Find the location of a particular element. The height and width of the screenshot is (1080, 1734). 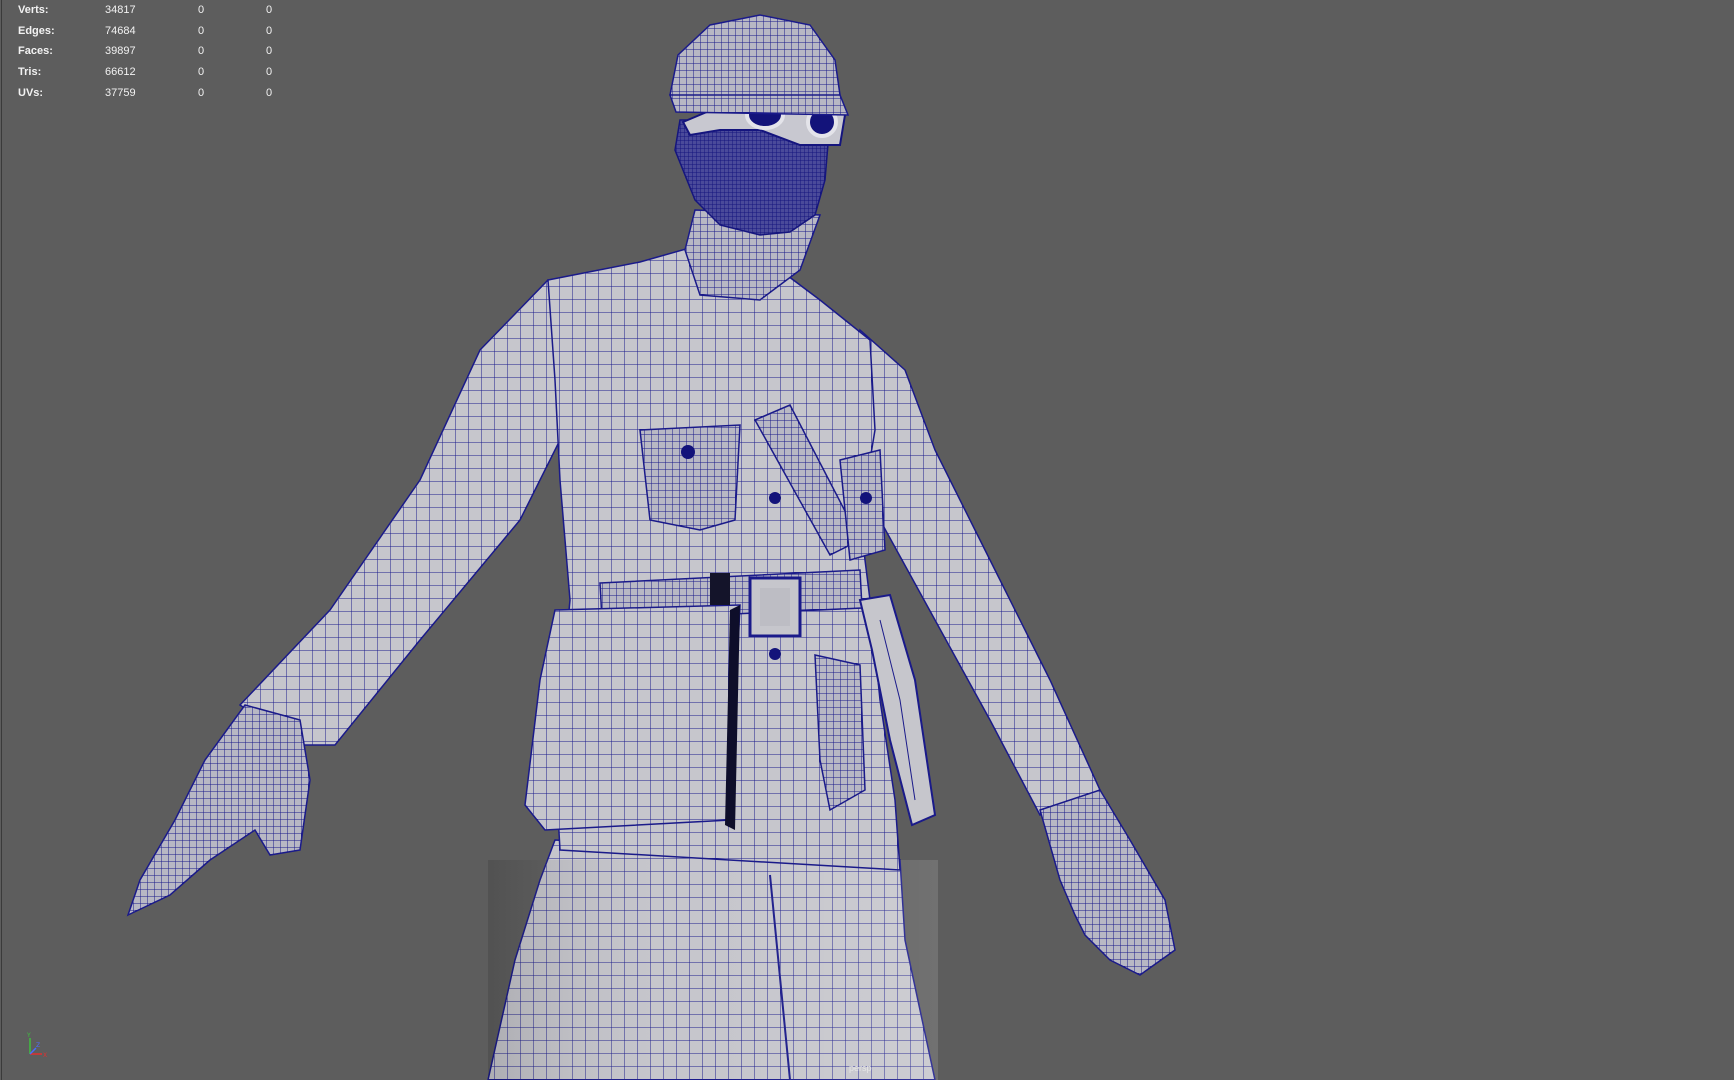

cap-mesh is located at coordinates (755, 57).